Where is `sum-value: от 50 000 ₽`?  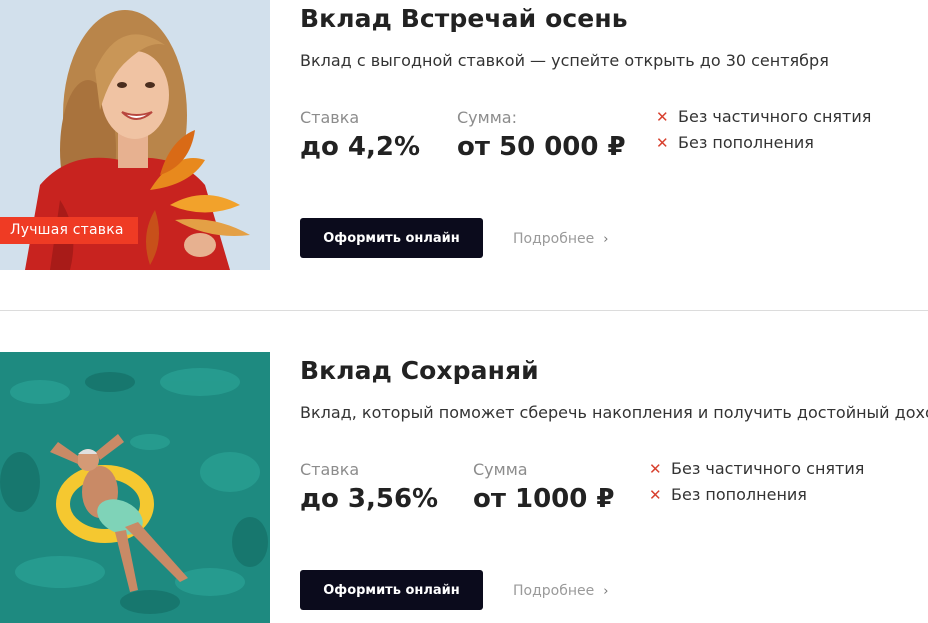
sum-value: от 50 000 ₽ is located at coordinates (541, 147).